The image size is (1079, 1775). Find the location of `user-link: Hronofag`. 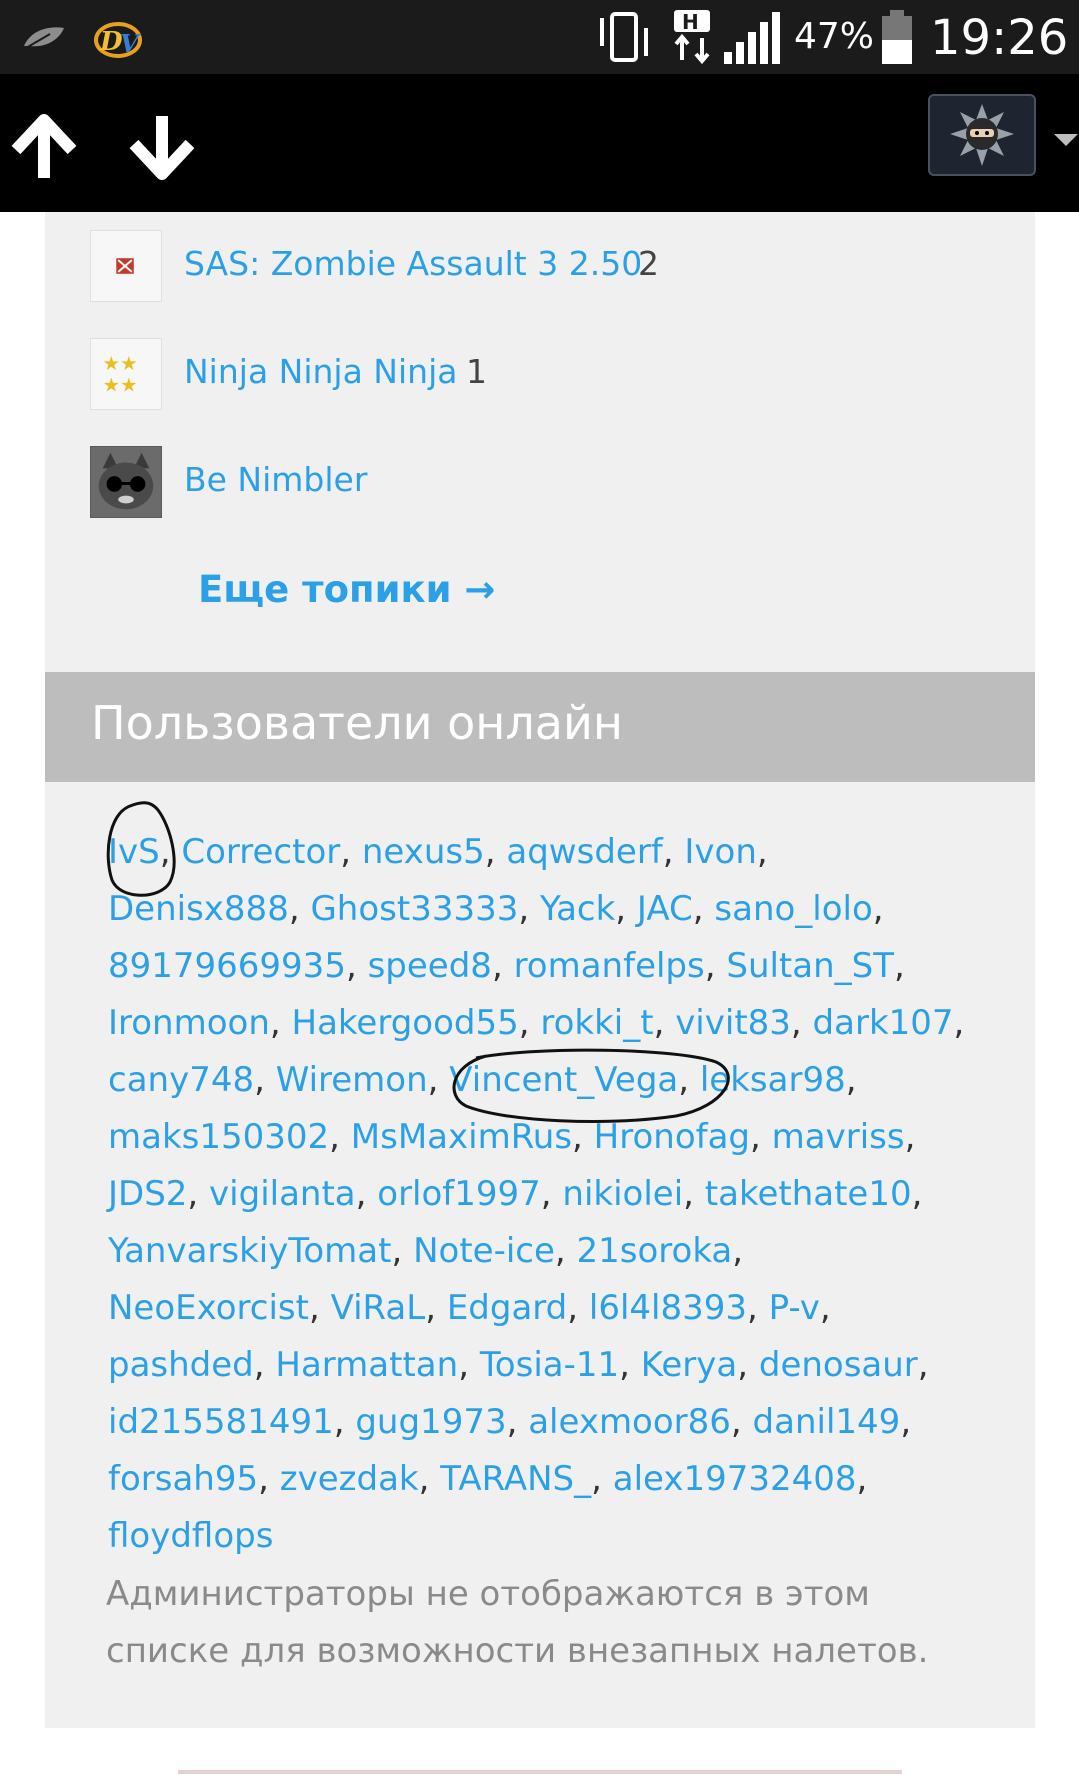

user-link: Hronofag is located at coordinates (672, 1137).